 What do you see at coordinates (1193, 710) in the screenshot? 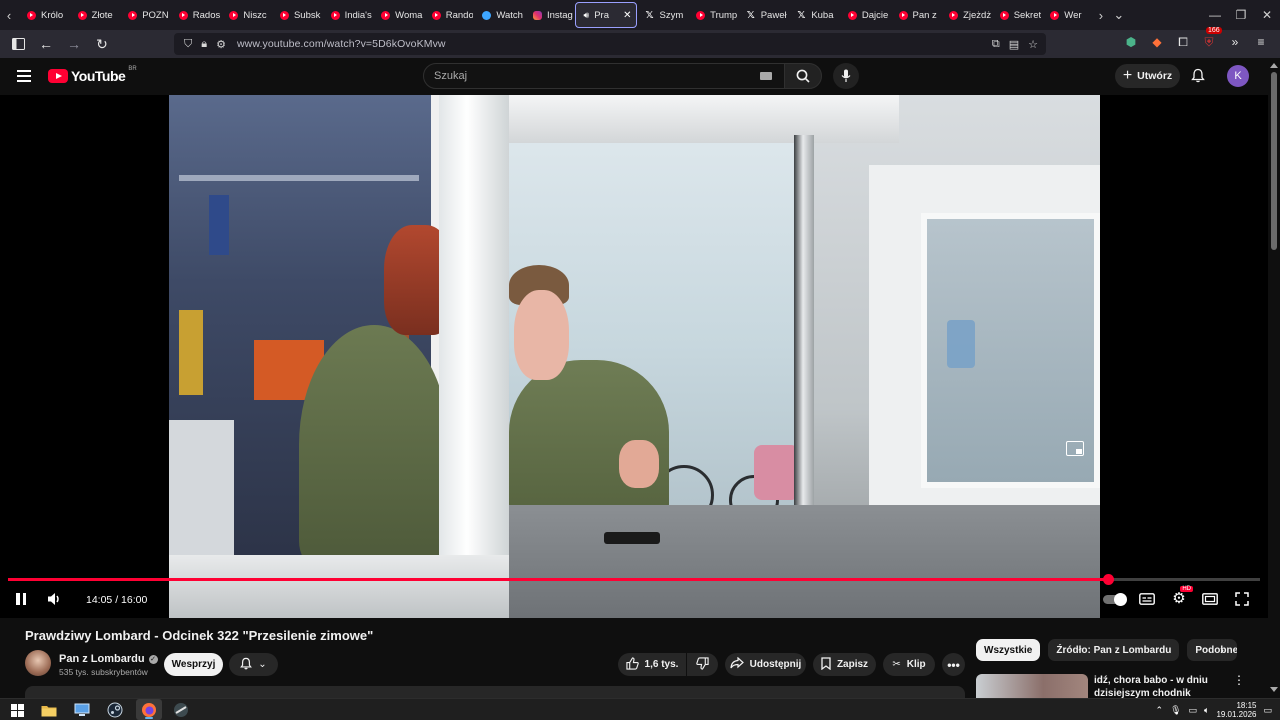
I see `network-icon: ▭` at bounding box center [1193, 710].